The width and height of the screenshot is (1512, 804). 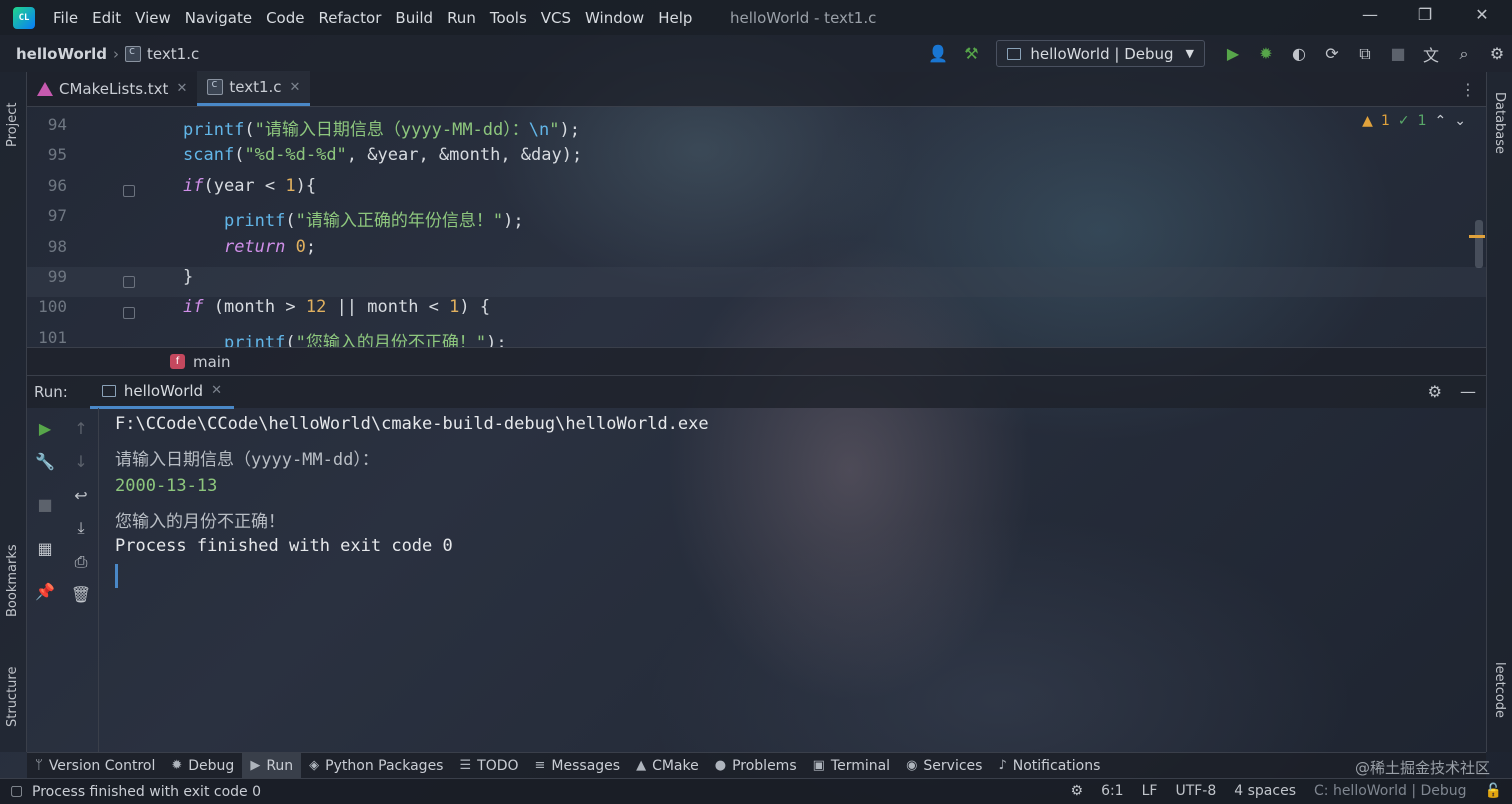 I want to click on arrow-down-icon: ↓, so click(x=81, y=461).